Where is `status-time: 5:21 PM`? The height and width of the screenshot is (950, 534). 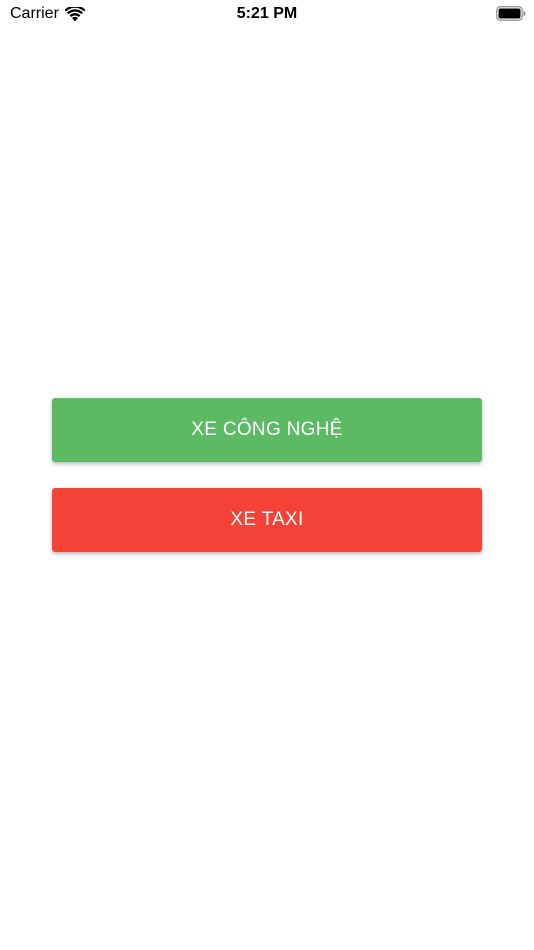
status-time: 5:21 PM is located at coordinates (267, 13).